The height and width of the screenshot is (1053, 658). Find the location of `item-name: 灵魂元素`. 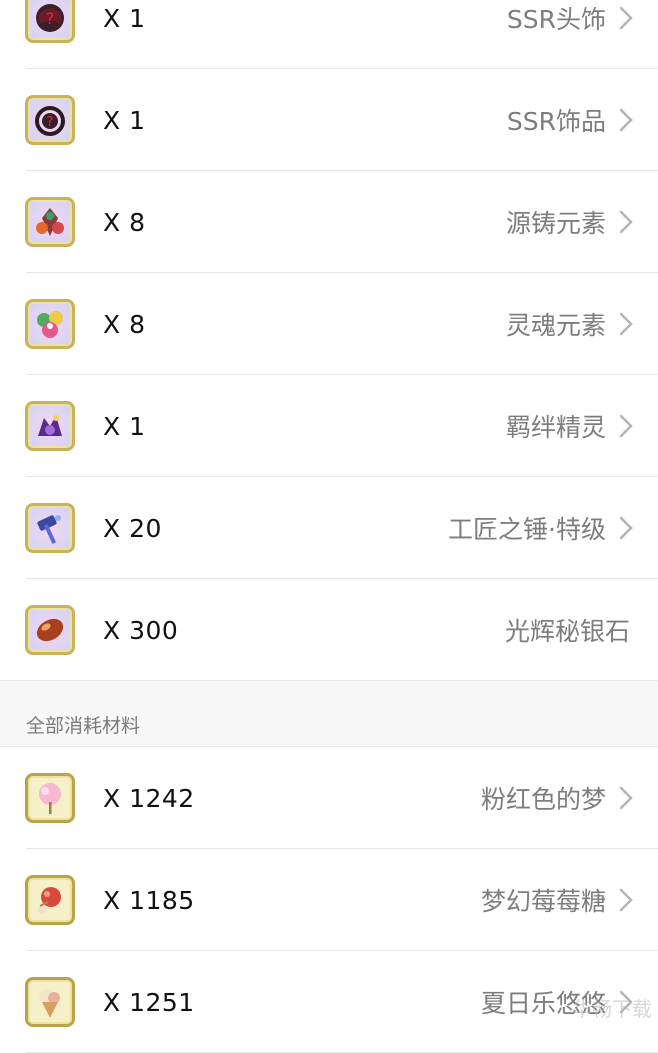

item-name: 灵魂元素 is located at coordinates (556, 324).